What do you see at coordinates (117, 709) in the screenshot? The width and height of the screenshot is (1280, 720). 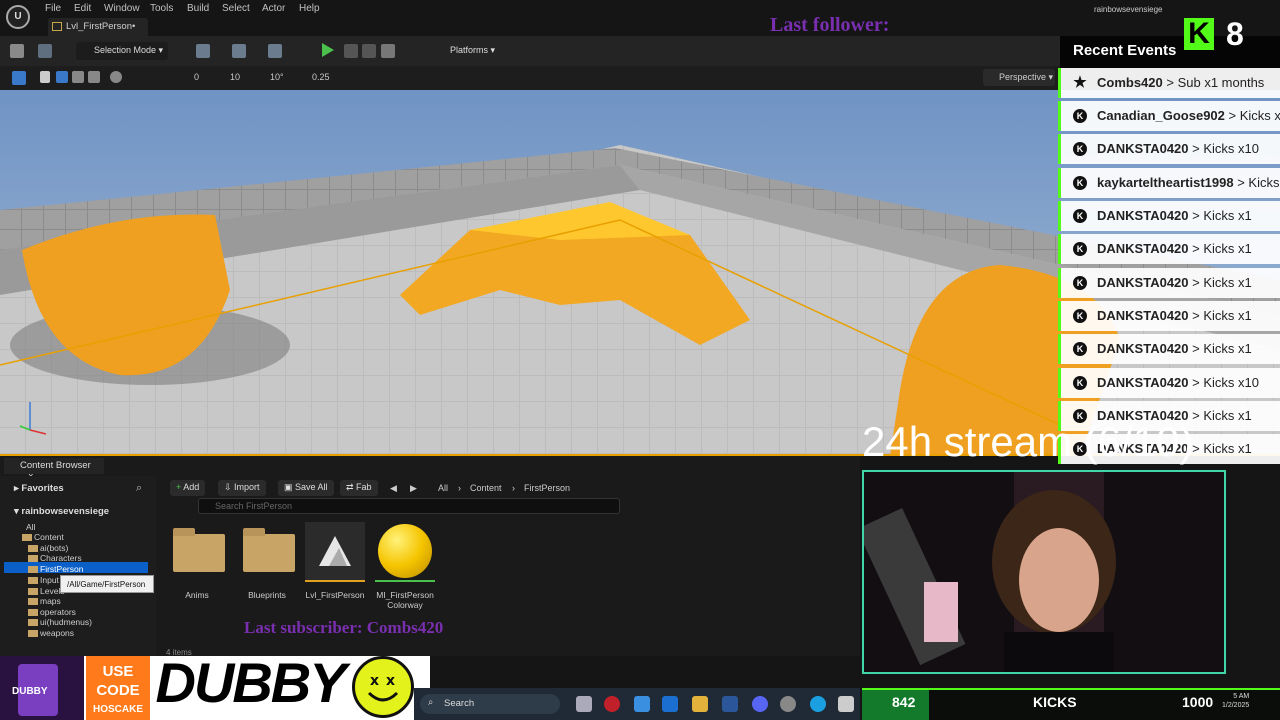 I see `use-code-line-3: HOSCAKE` at bounding box center [117, 709].